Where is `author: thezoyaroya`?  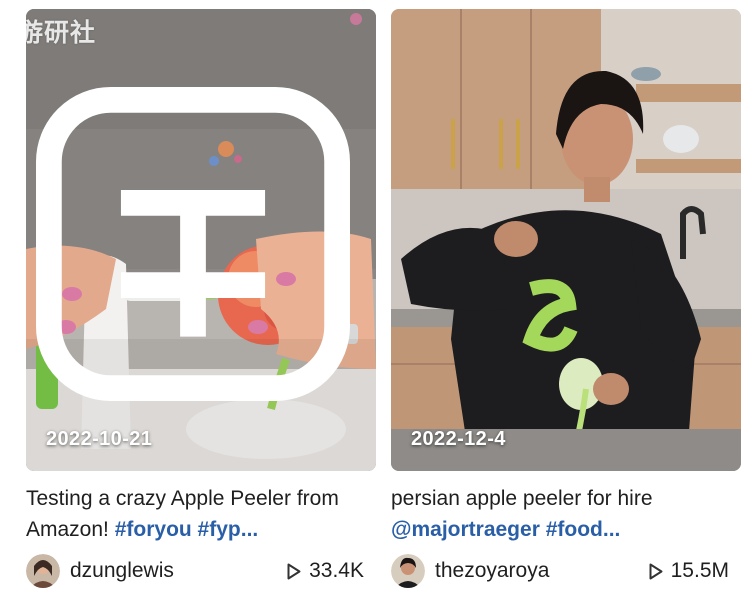 author: thezoyaroya is located at coordinates (470, 571).